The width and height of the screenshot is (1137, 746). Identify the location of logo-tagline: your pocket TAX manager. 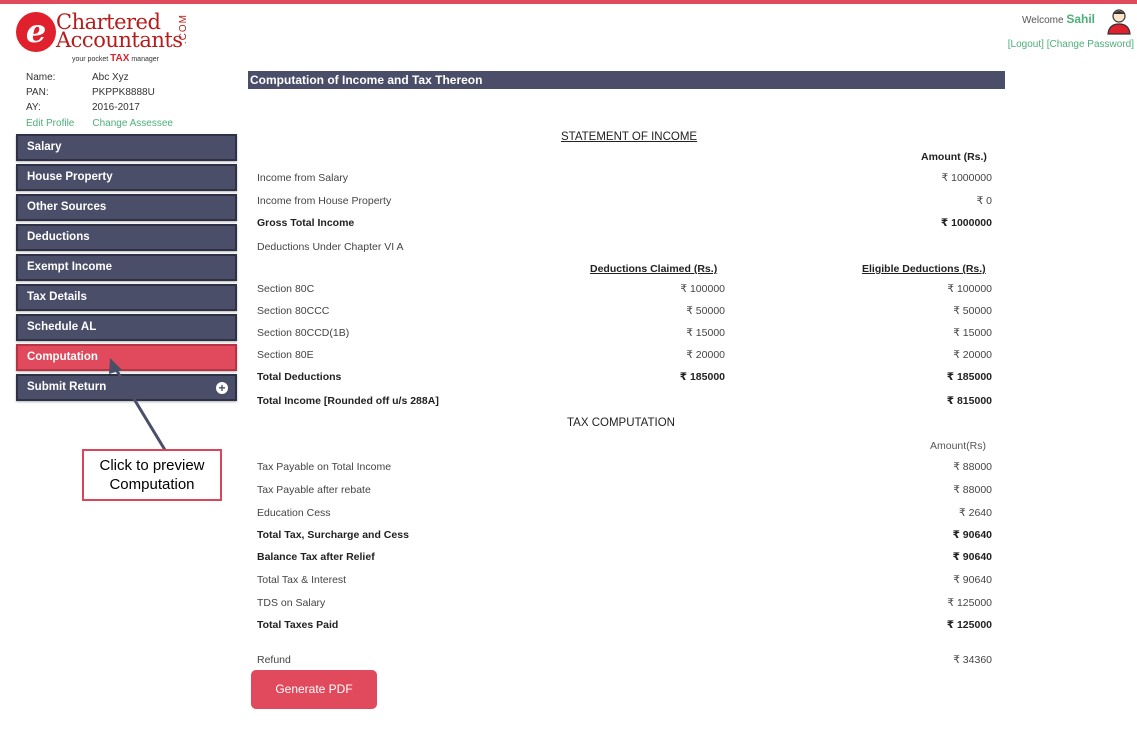
(115, 58).